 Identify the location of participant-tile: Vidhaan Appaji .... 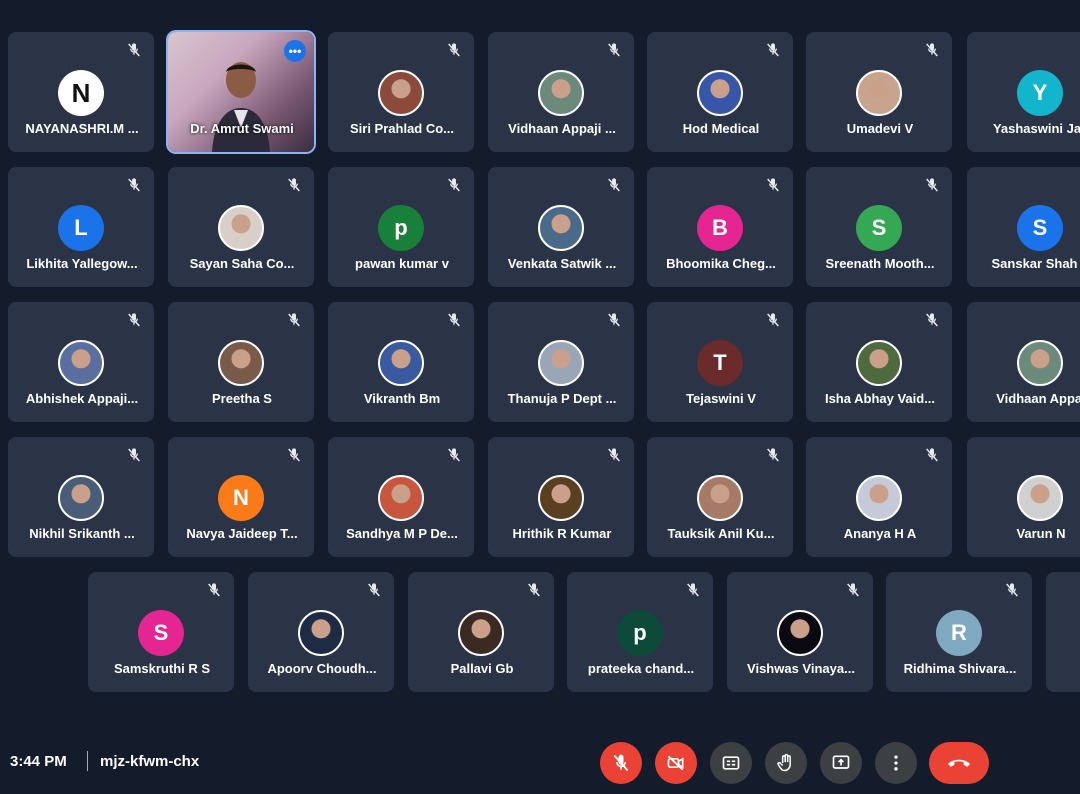
(561, 92).